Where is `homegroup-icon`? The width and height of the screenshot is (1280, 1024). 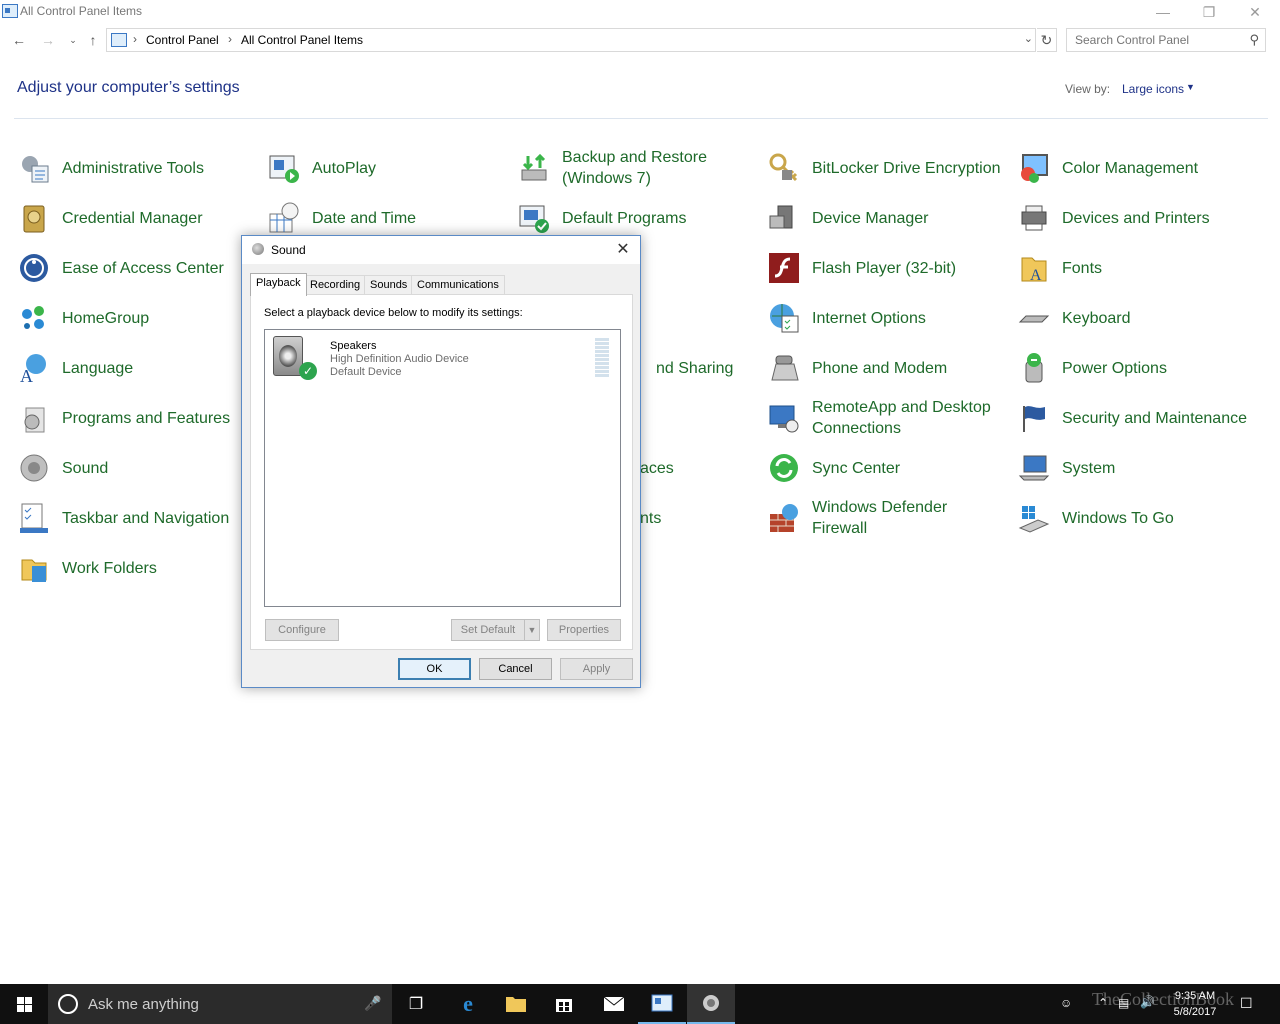 homegroup-icon is located at coordinates (33, 317).